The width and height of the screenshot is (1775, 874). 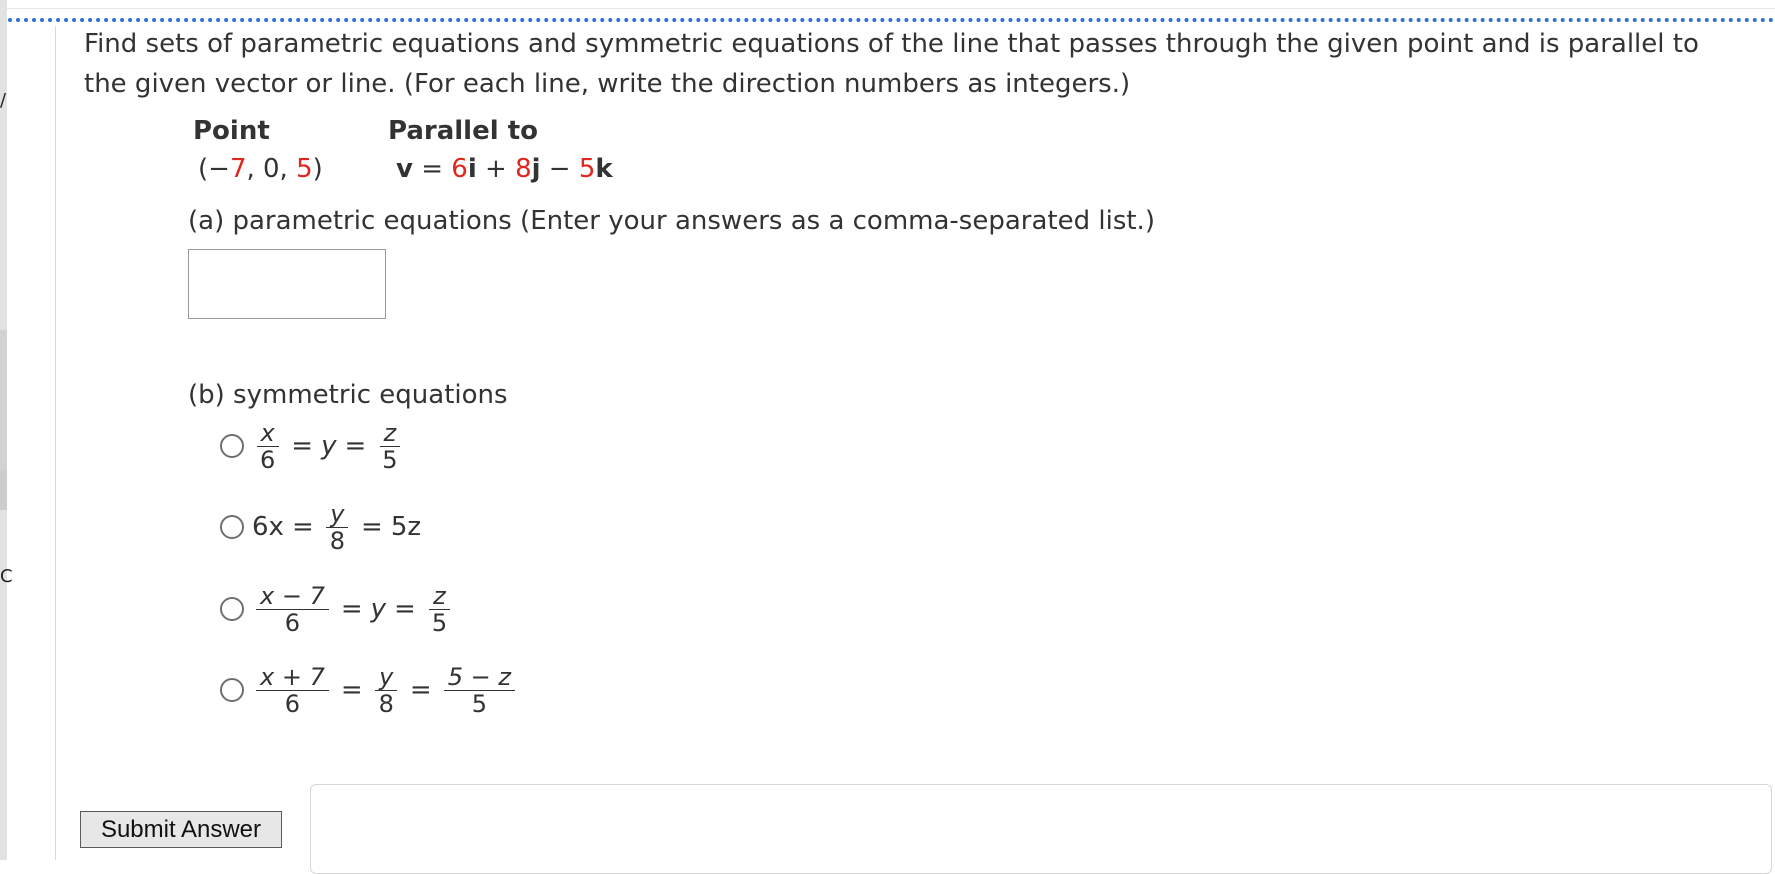 What do you see at coordinates (181, 829) in the screenshot?
I see `submit-answer-button: Submit Answer` at bounding box center [181, 829].